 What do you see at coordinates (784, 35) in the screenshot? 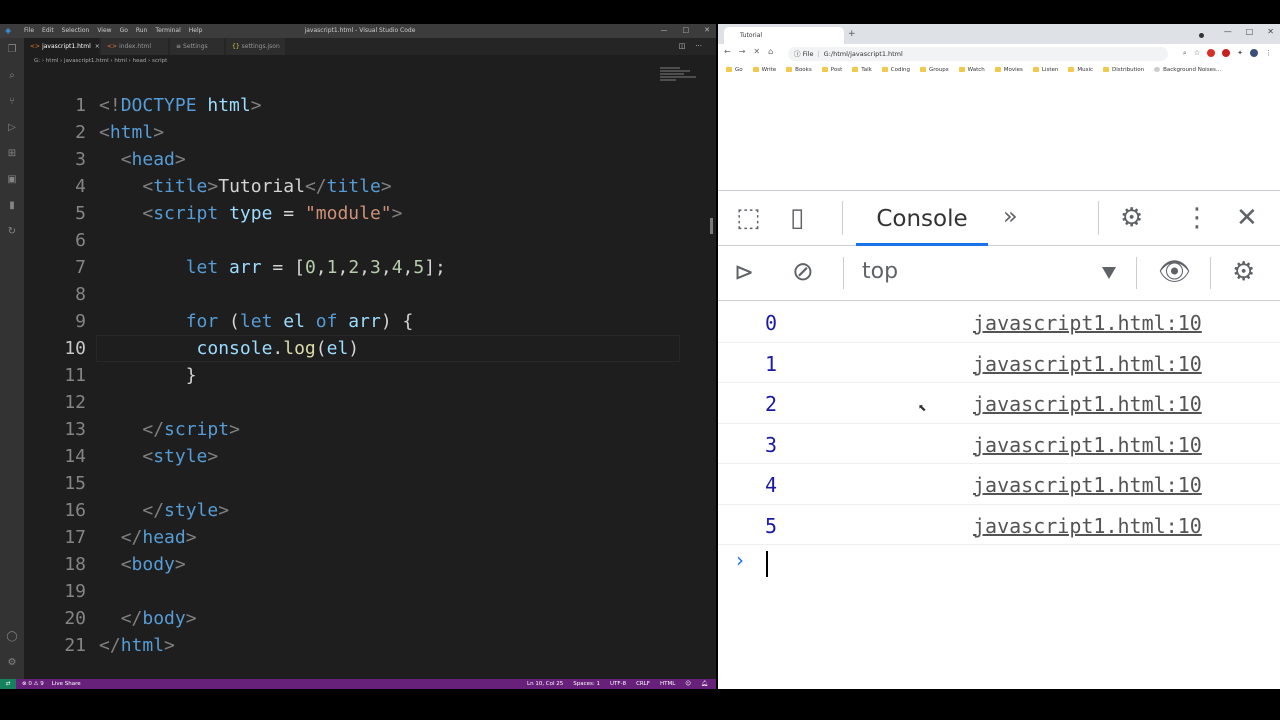
I see `browser-tab: Tutorial` at bounding box center [784, 35].